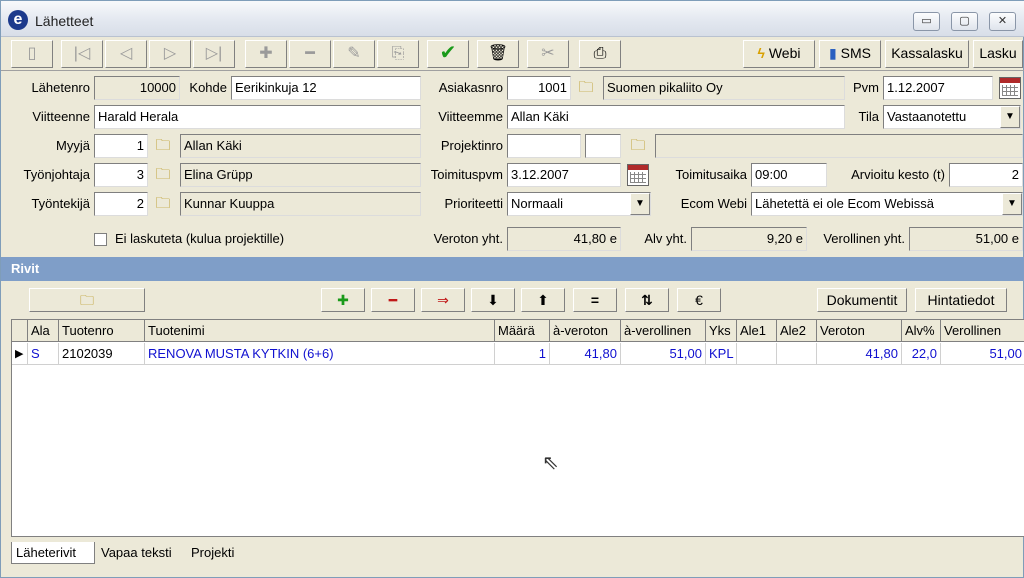  I want to click on lahetenro-field: 10000, so click(137, 88).